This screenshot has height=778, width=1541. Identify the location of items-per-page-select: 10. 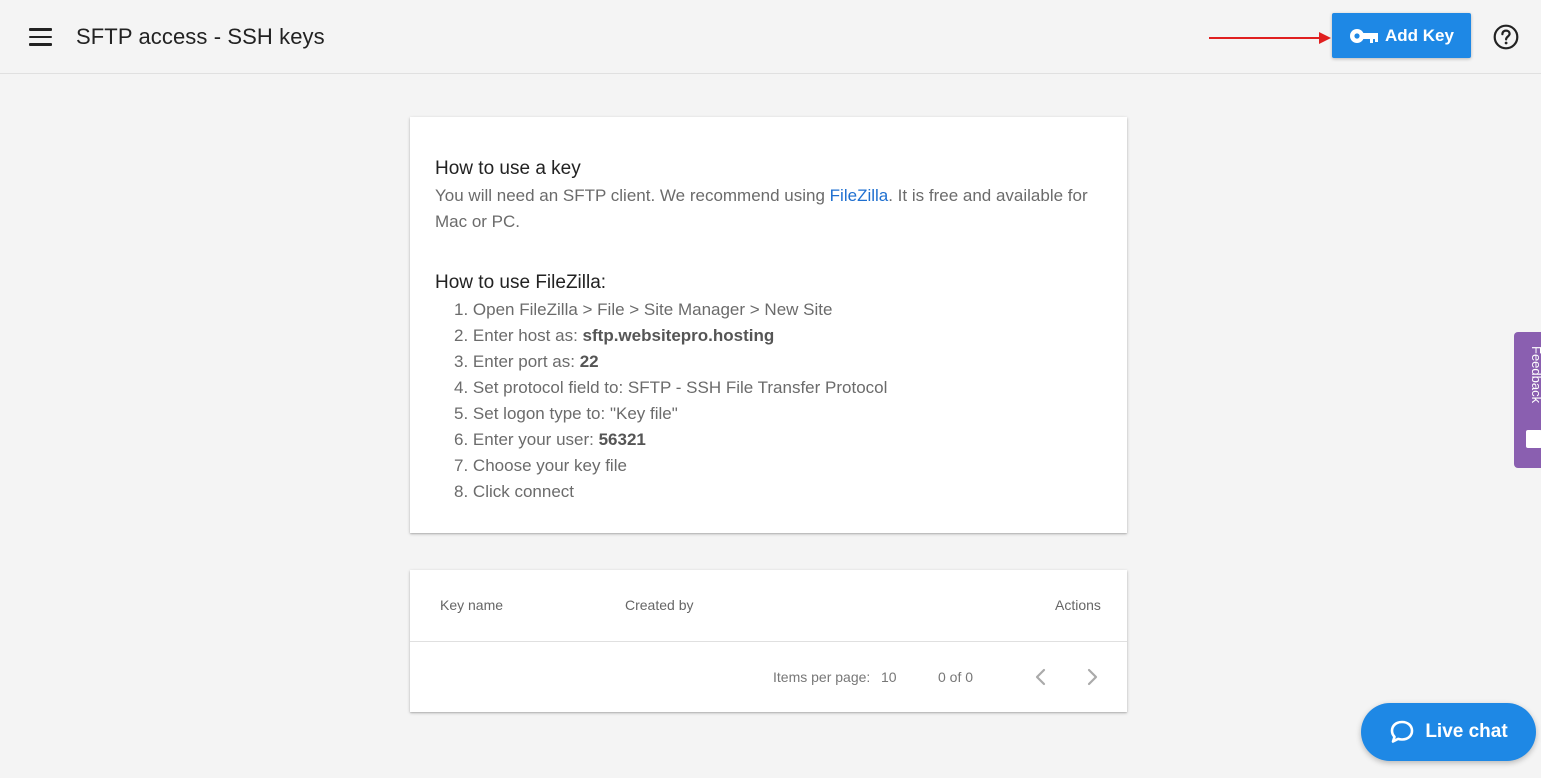
(889, 677).